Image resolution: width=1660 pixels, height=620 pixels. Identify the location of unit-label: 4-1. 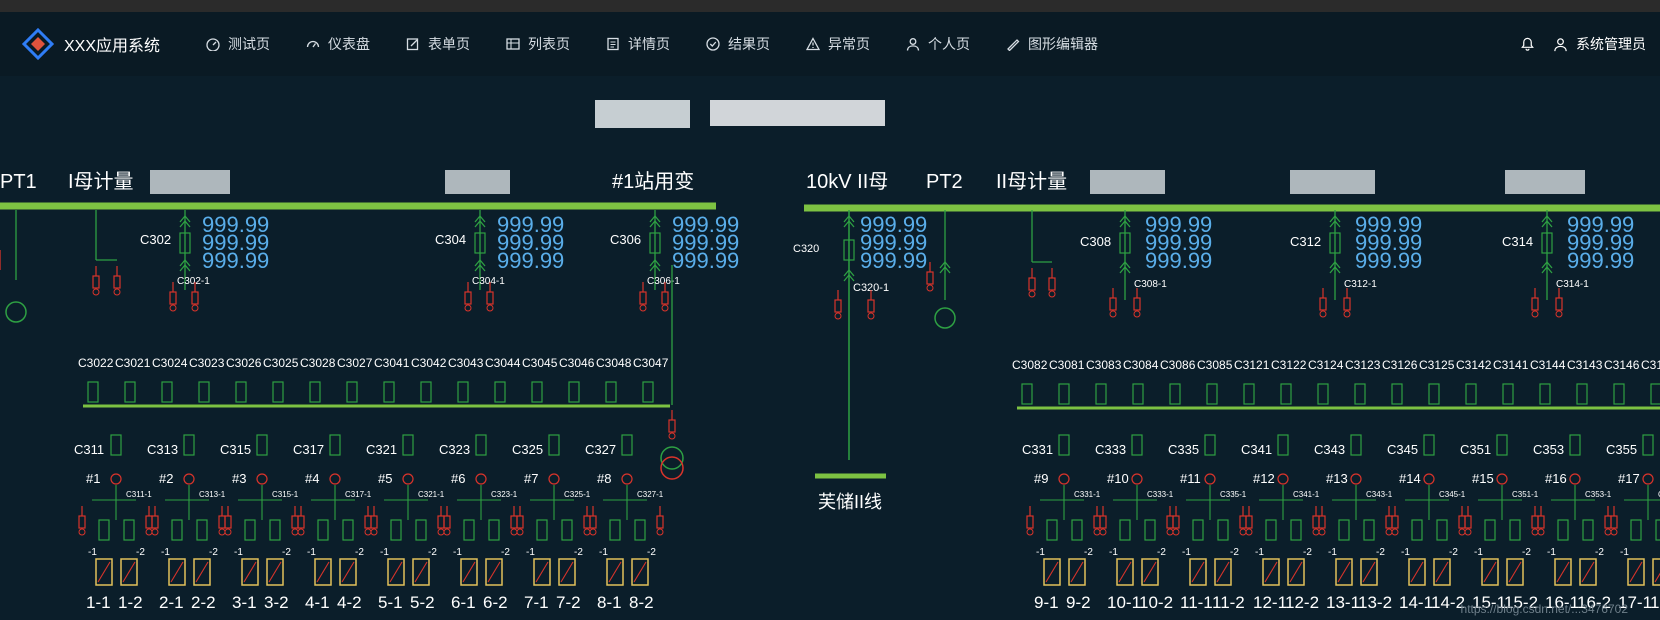
(317, 602).